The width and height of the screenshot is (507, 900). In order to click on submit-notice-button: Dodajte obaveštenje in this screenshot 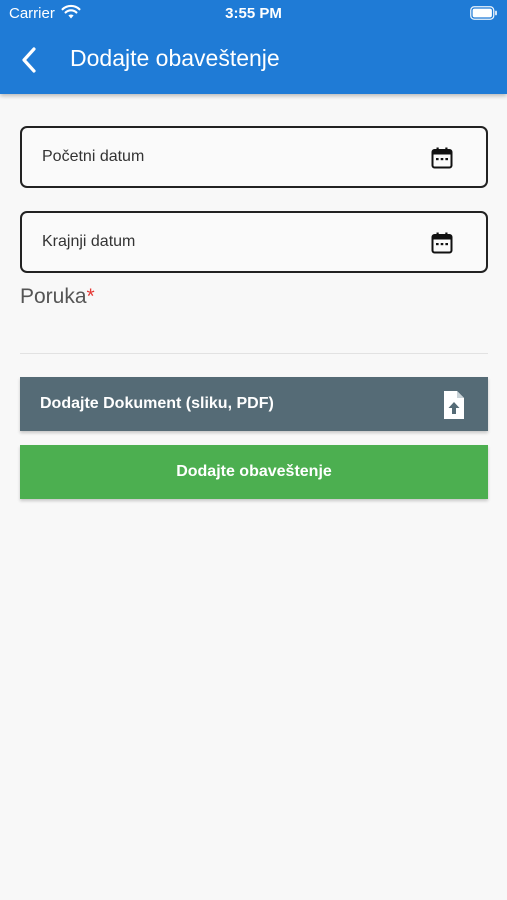, I will do `click(254, 472)`.